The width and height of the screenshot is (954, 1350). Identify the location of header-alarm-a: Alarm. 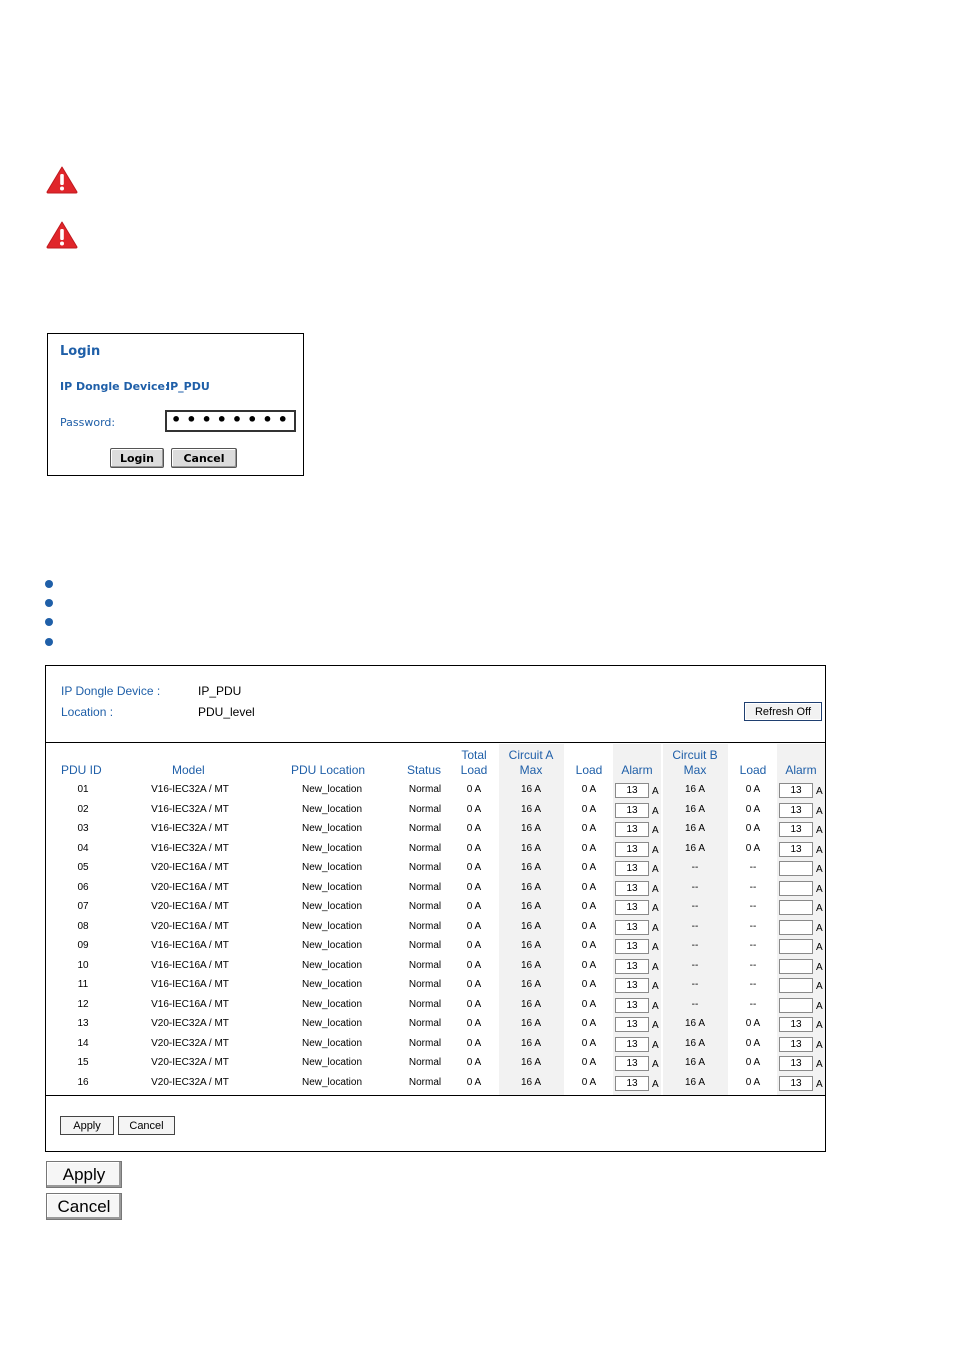
(637, 770).